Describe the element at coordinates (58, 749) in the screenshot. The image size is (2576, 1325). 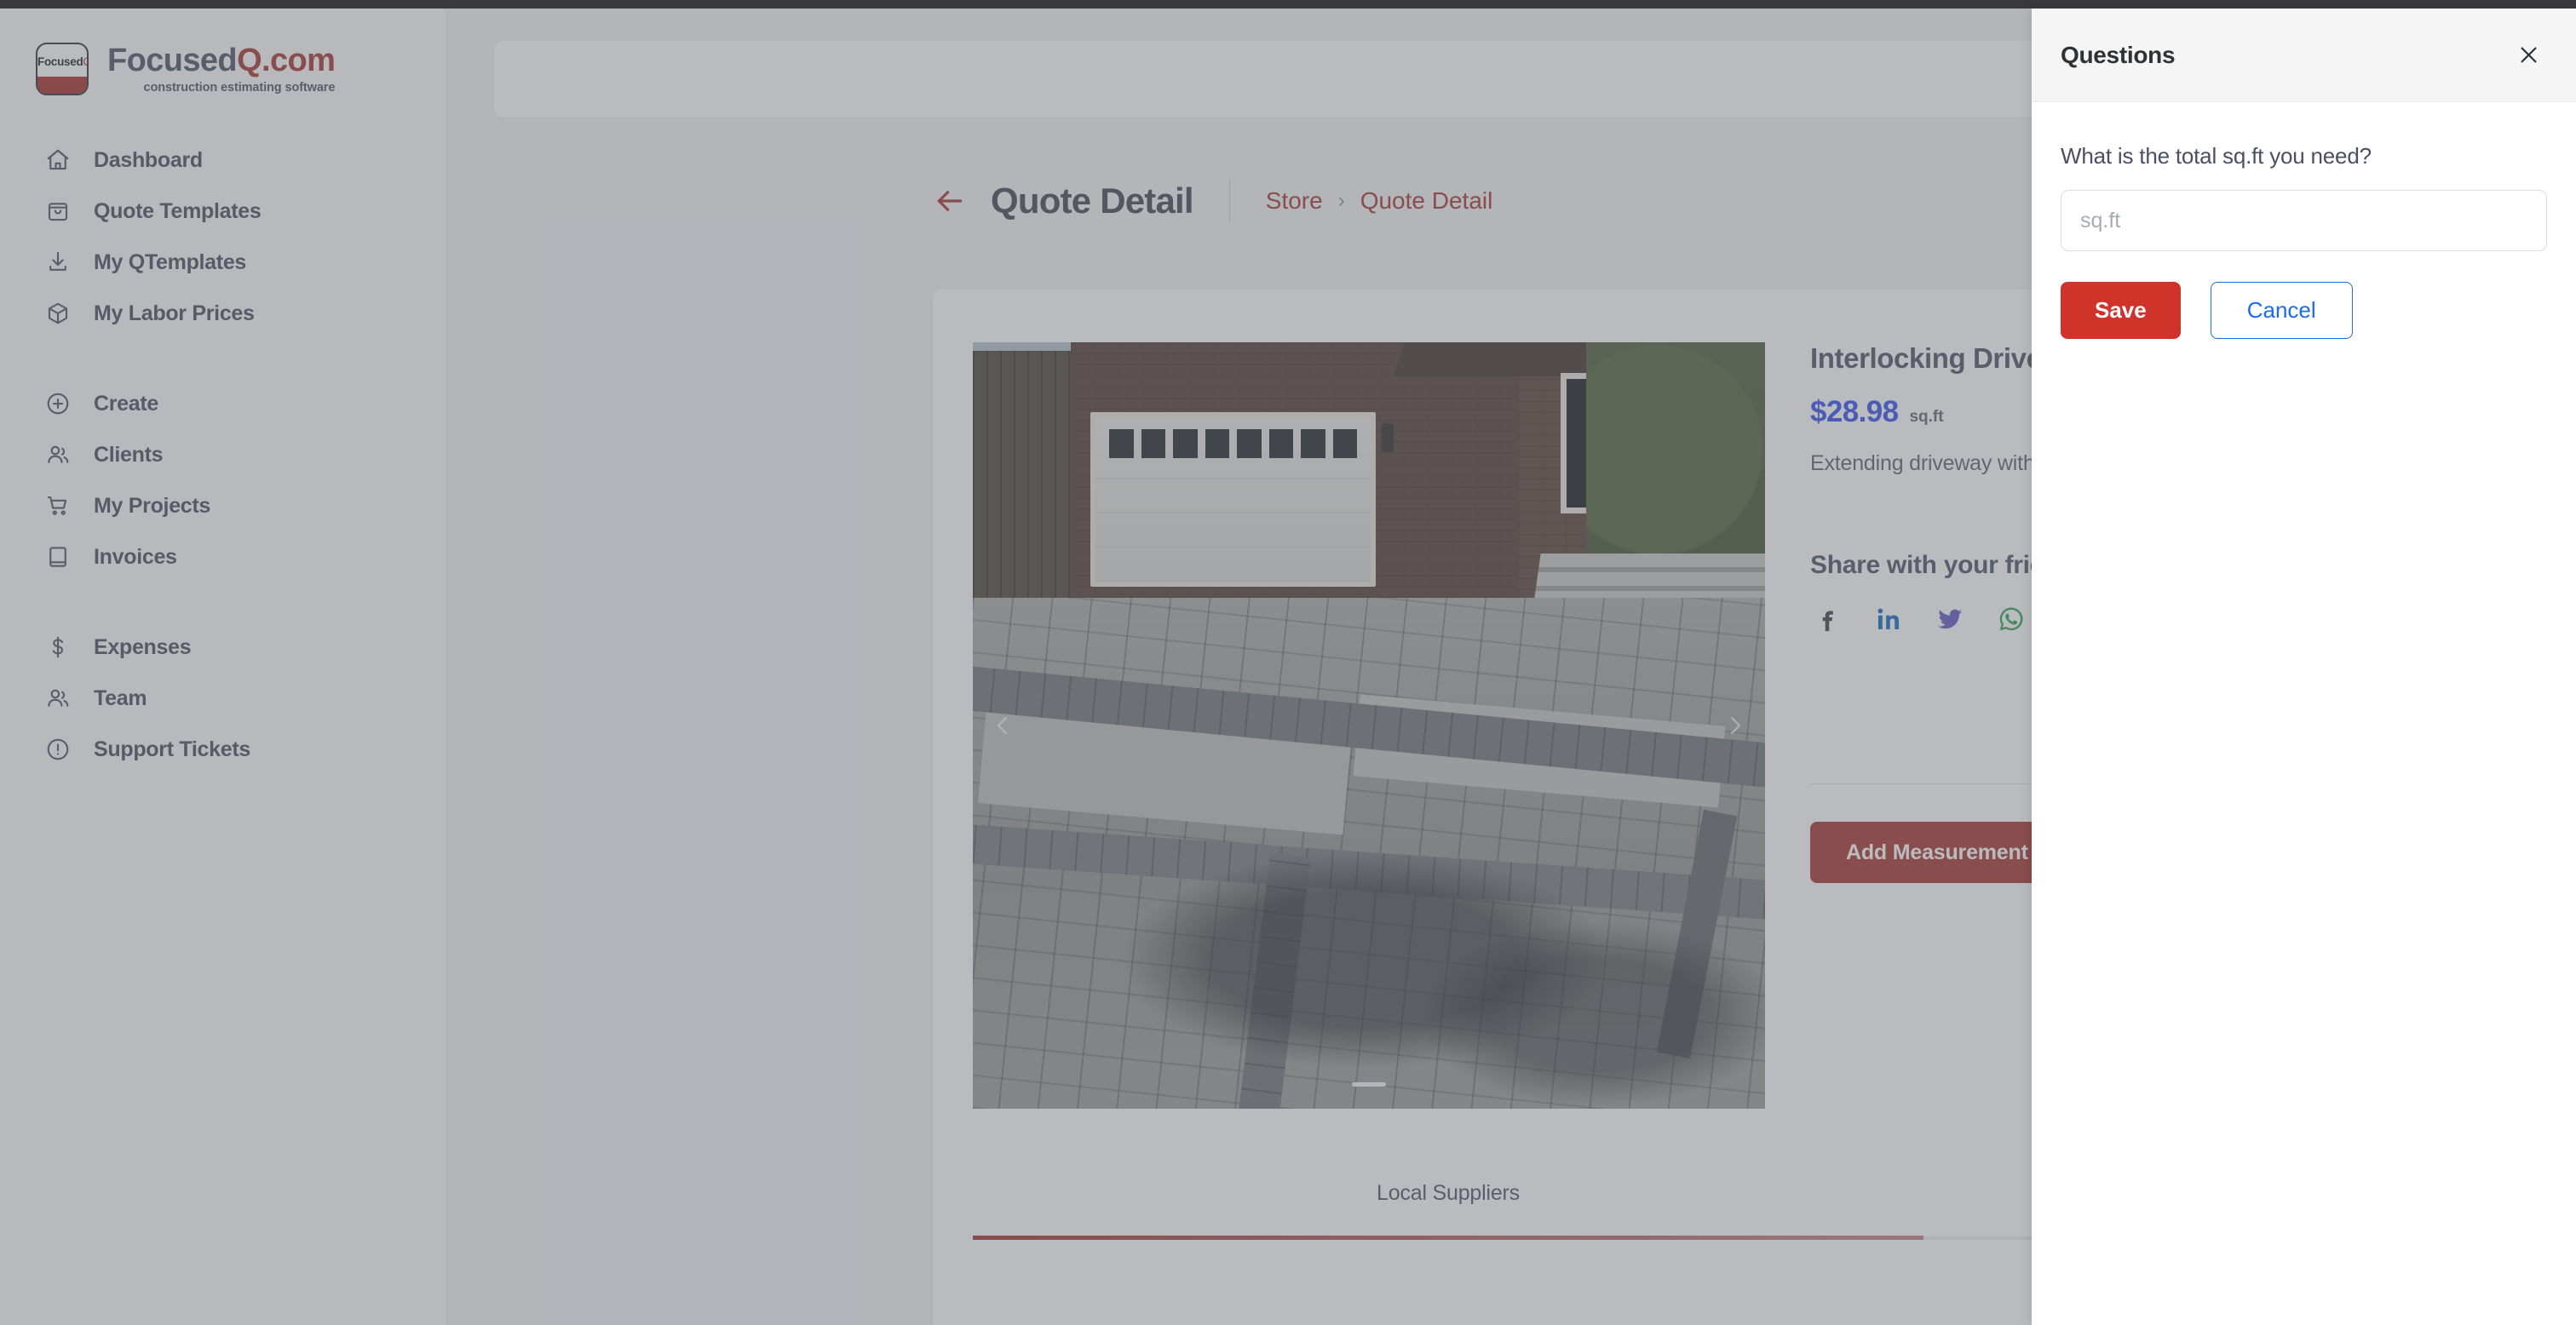
I see `alert-circle-icon` at that location.